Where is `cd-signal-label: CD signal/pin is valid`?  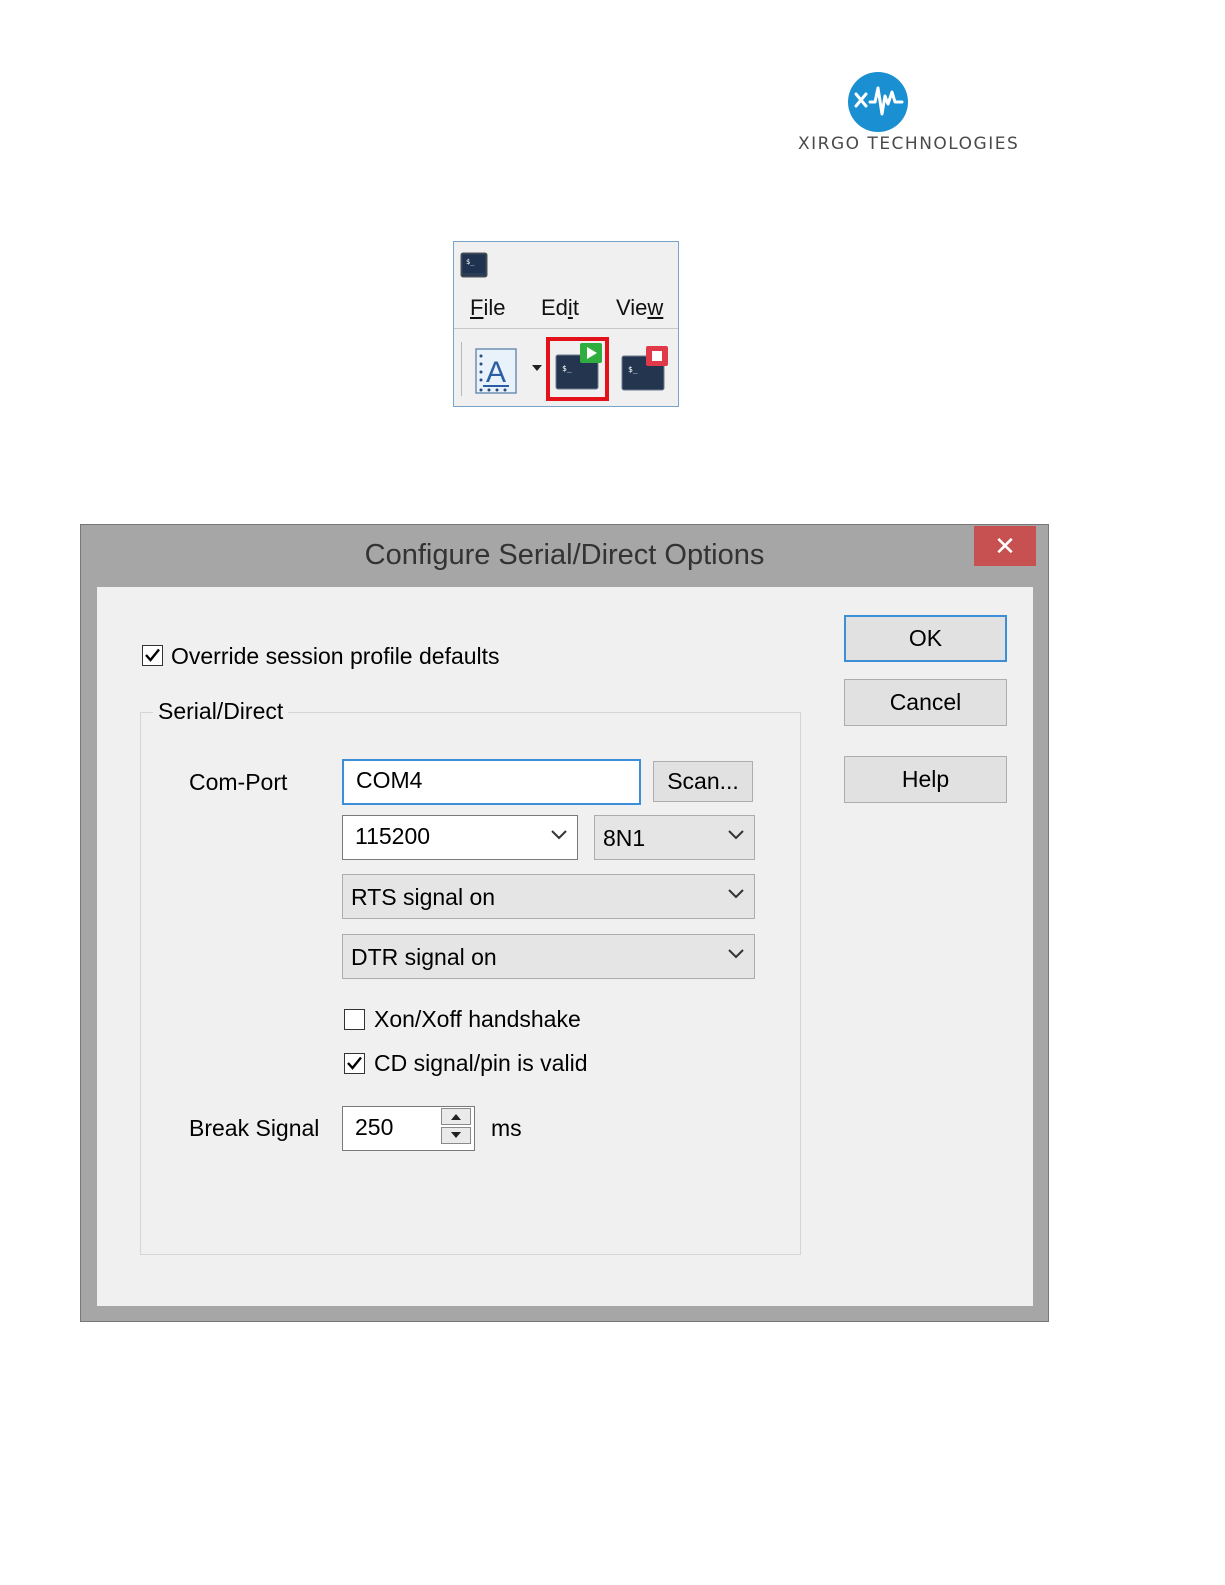 cd-signal-label: CD signal/pin is valid is located at coordinates (480, 1063).